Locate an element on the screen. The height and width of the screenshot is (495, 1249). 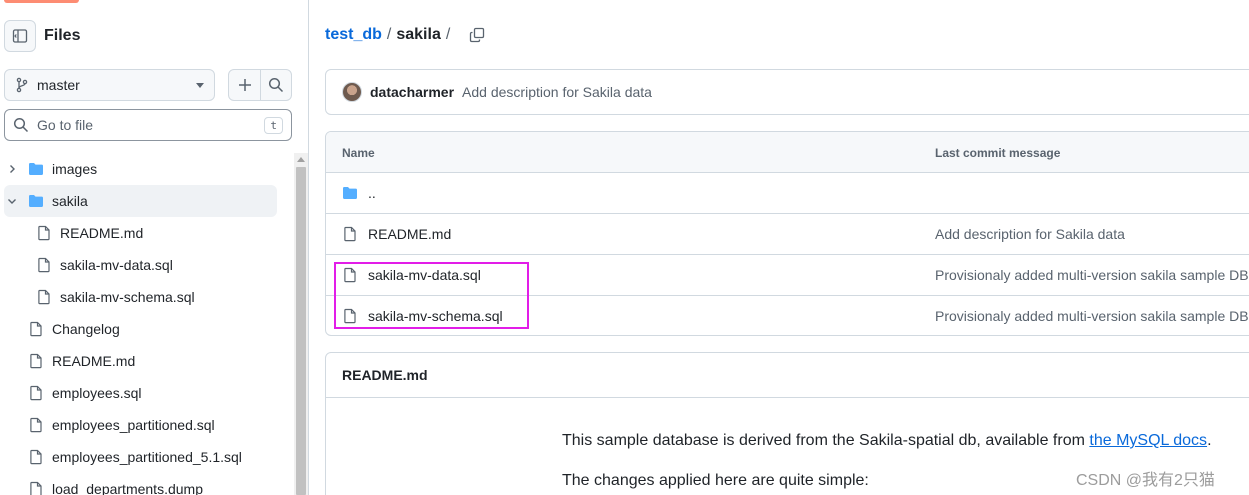
search-files-button is located at coordinates (275, 85).